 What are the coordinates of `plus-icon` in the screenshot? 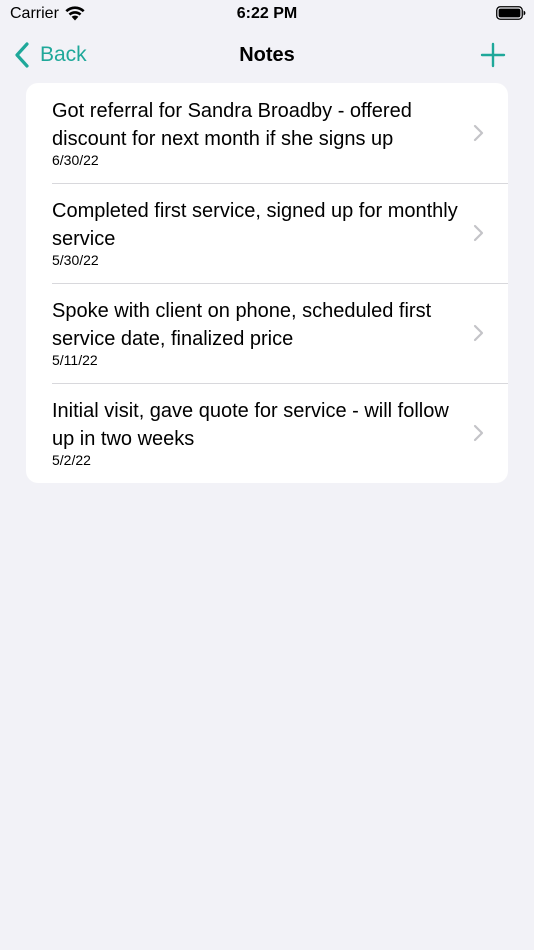 It's located at (493, 55).